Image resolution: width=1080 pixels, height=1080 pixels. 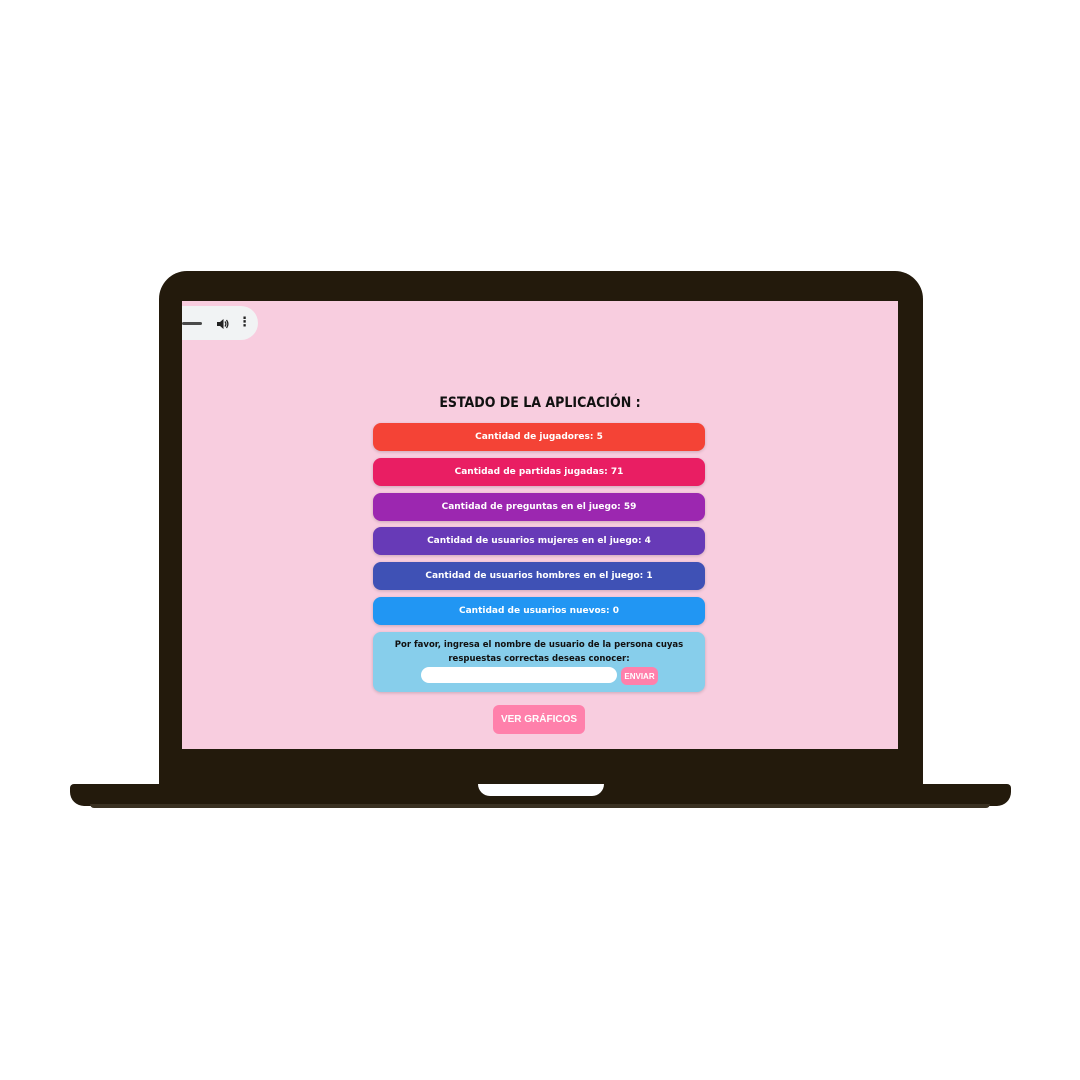 What do you see at coordinates (540, 403) in the screenshot?
I see `page-title: ESTADO DE LA APLICACIÓN :` at bounding box center [540, 403].